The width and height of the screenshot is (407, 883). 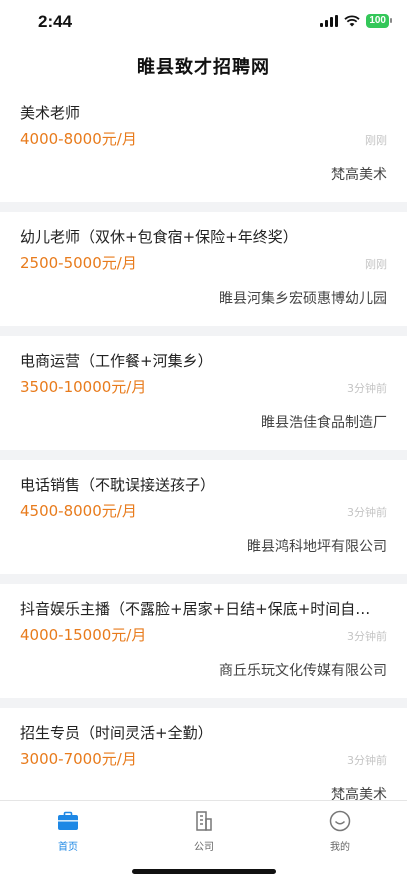 What do you see at coordinates (68, 820) in the screenshot?
I see `briefcase-icon` at bounding box center [68, 820].